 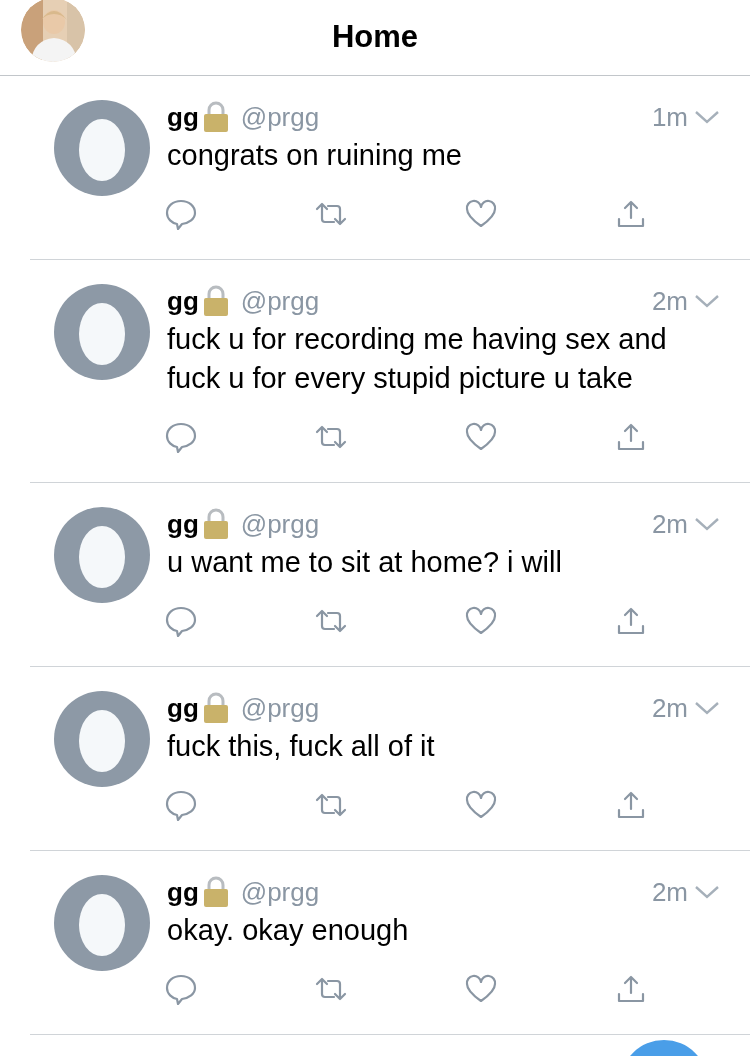 What do you see at coordinates (375, 37) in the screenshot?
I see `page-title: Home` at bounding box center [375, 37].